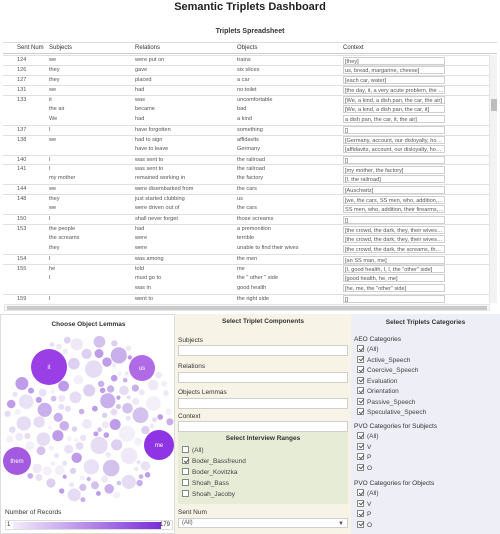 The height and width of the screenshot is (534, 500). Describe the element at coordinates (391, 413) in the screenshot. I see `category-option: Speculative_Speech` at that location.